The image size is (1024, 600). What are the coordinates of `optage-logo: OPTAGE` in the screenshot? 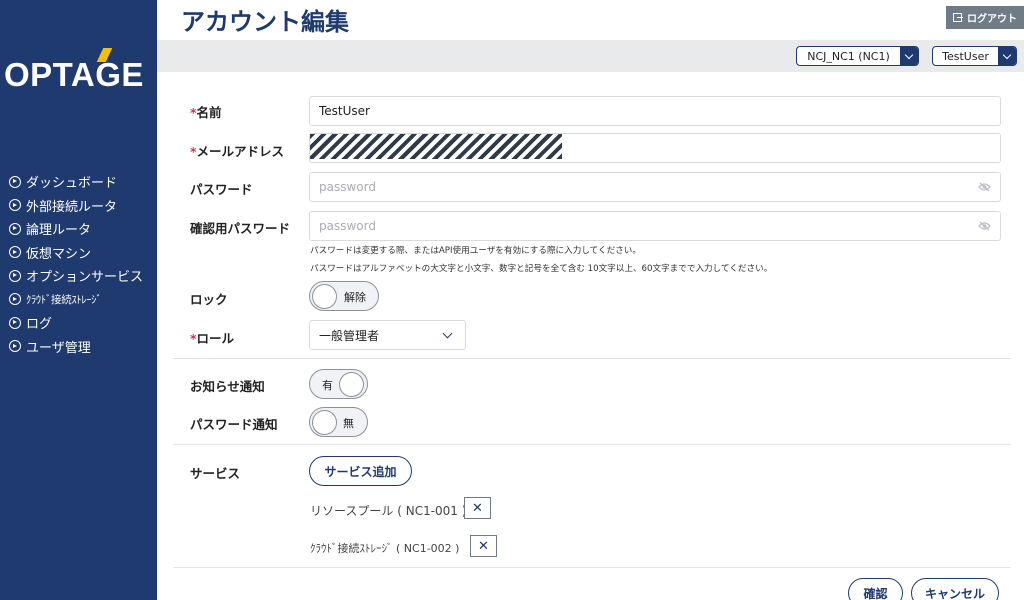 It's located at (78, 72).